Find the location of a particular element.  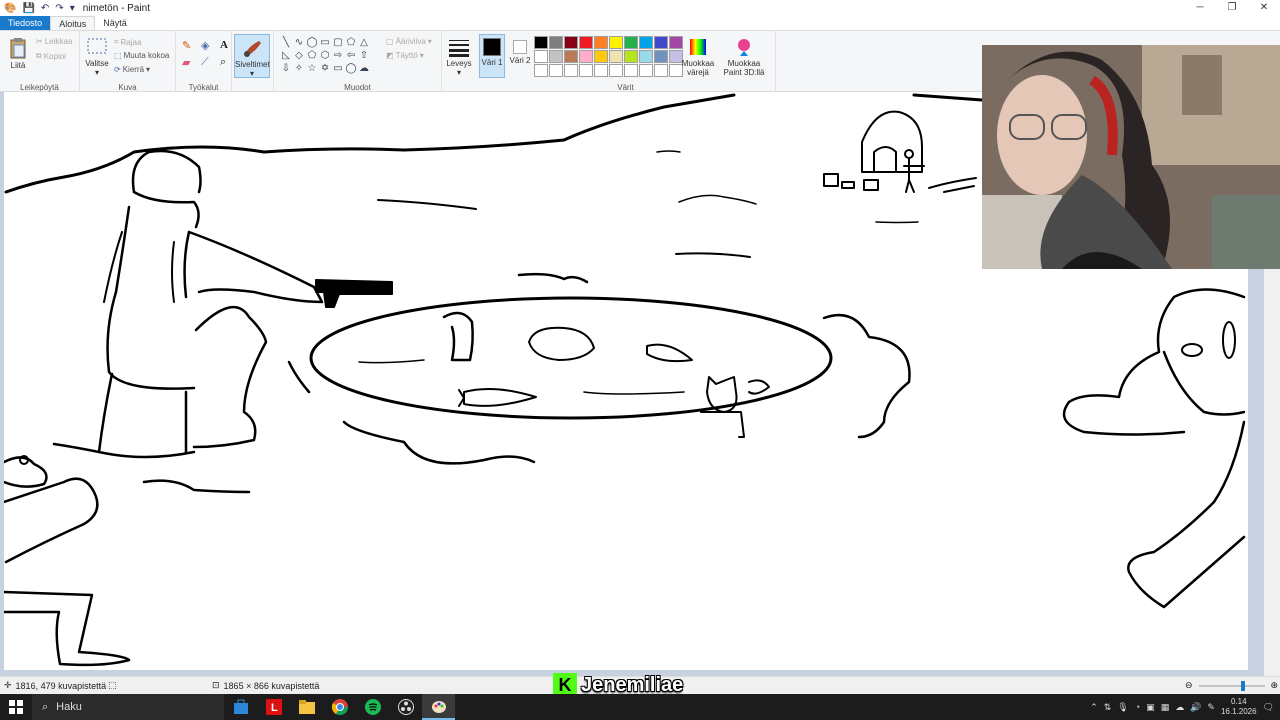

taskbar-spotify is located at coordinates (372, 707).